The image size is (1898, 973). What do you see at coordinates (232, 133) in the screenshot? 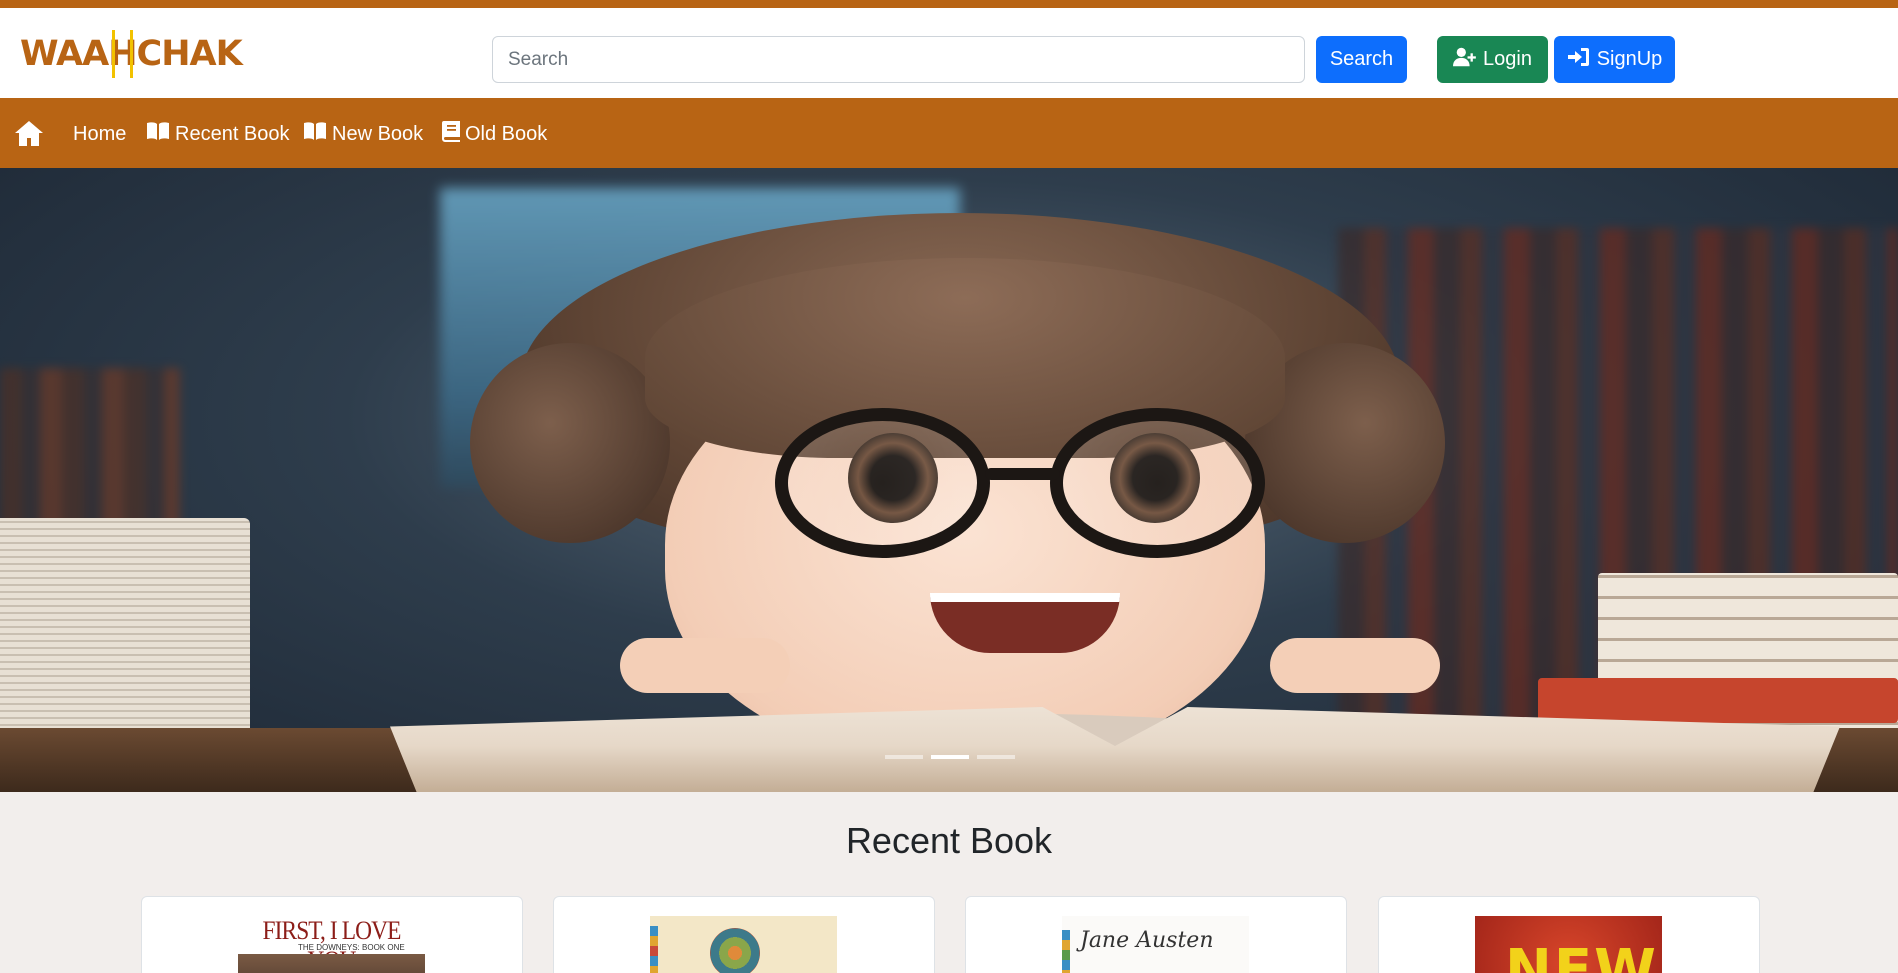
I see `nav-item-label: Recent Book` at bounding box center [232, 133].